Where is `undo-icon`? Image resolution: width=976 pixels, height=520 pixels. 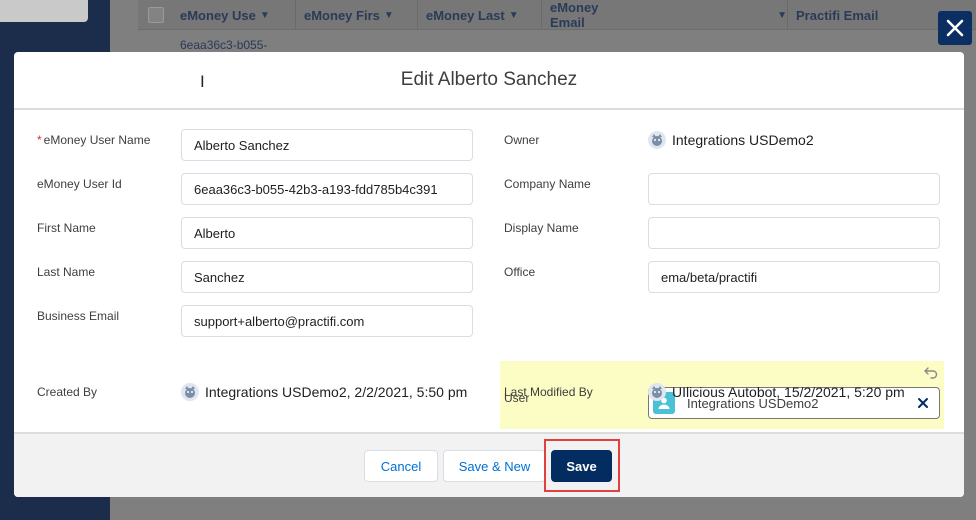 undo-icon is located at coordinates (931, 372).